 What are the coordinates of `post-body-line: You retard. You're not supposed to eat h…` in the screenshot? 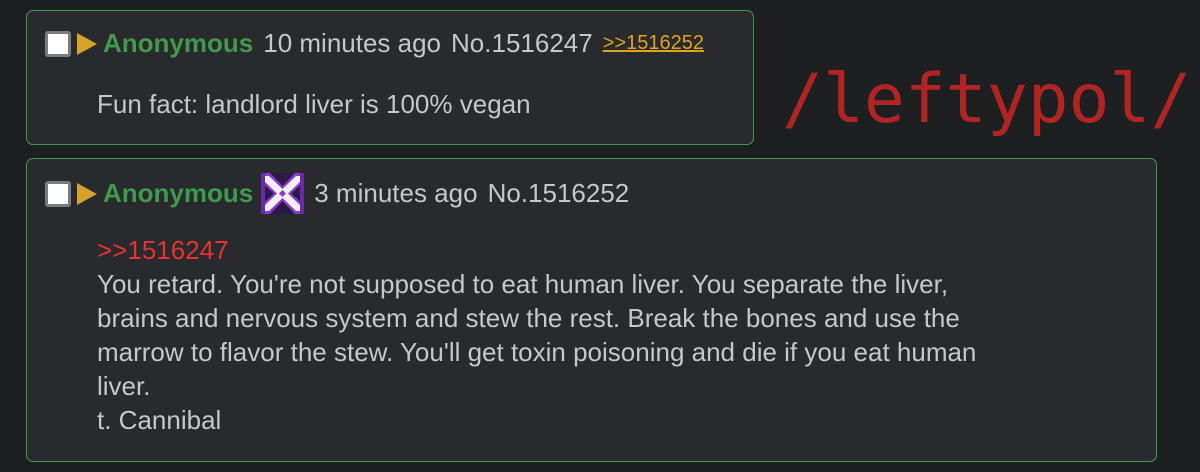 It's located at (523, 284).